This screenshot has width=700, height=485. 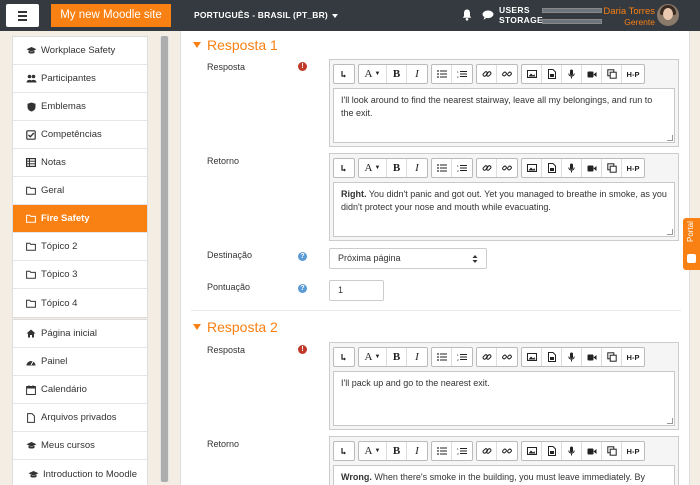 I want to click on check-square-icon, so click(x=31, y=134).